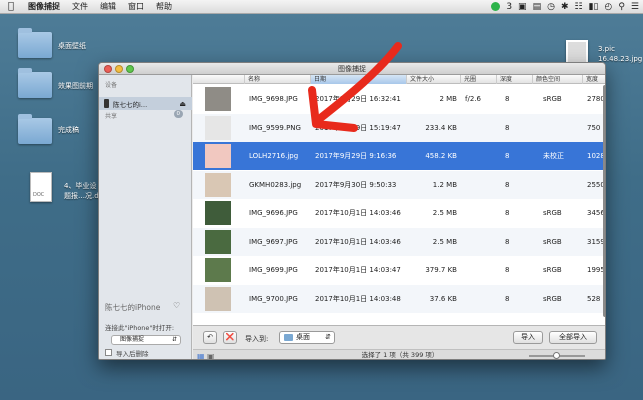  Describe the element at coordinates (621, 7) in the screenshot. I see `search-icon: ⚲` at that location.